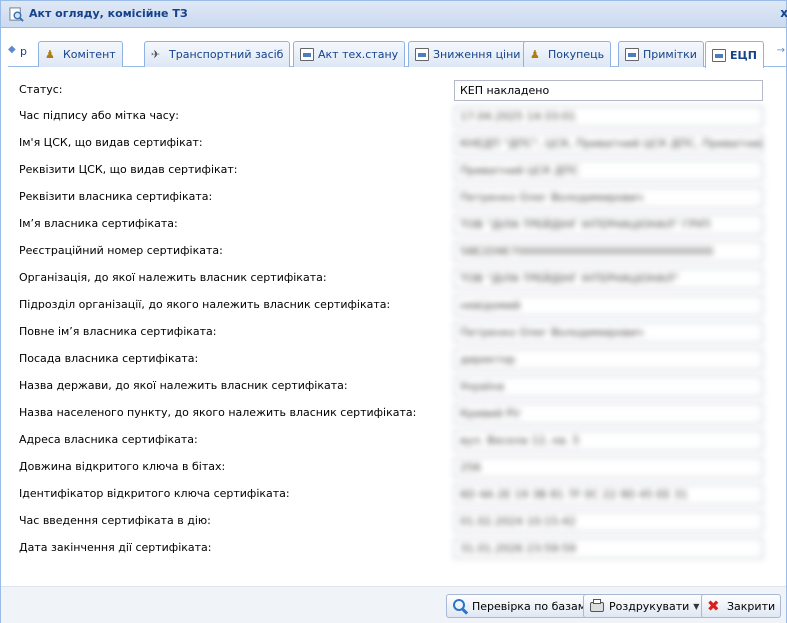  I want to click on field-key-id: 6D 4A 2E 19 3B 81 7F 0C 22 9D 45 EE 31, so click(608, 494).